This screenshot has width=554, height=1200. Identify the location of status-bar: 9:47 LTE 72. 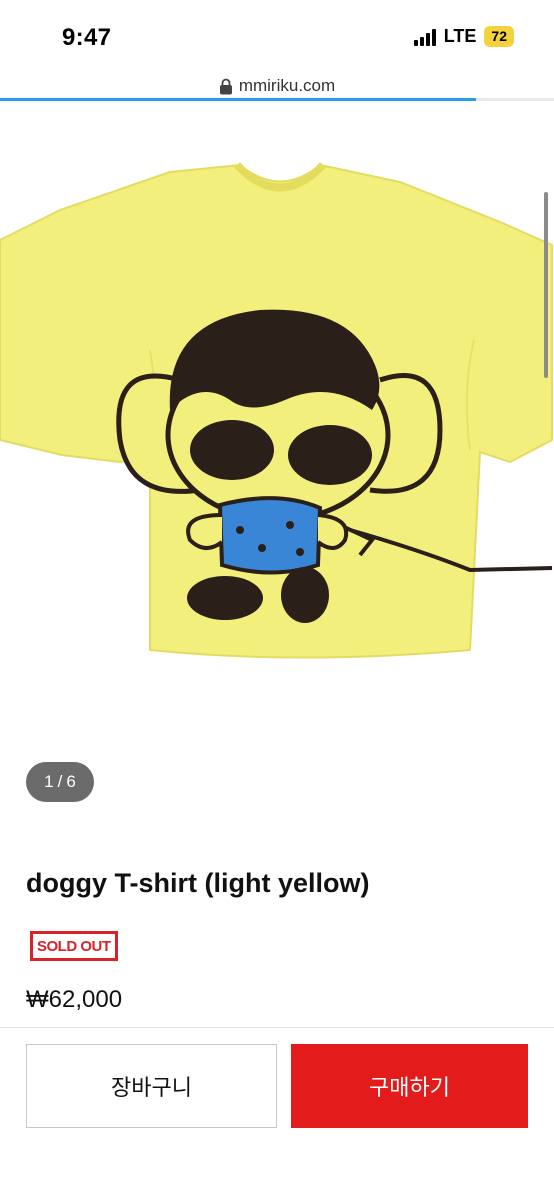
(277, 36).